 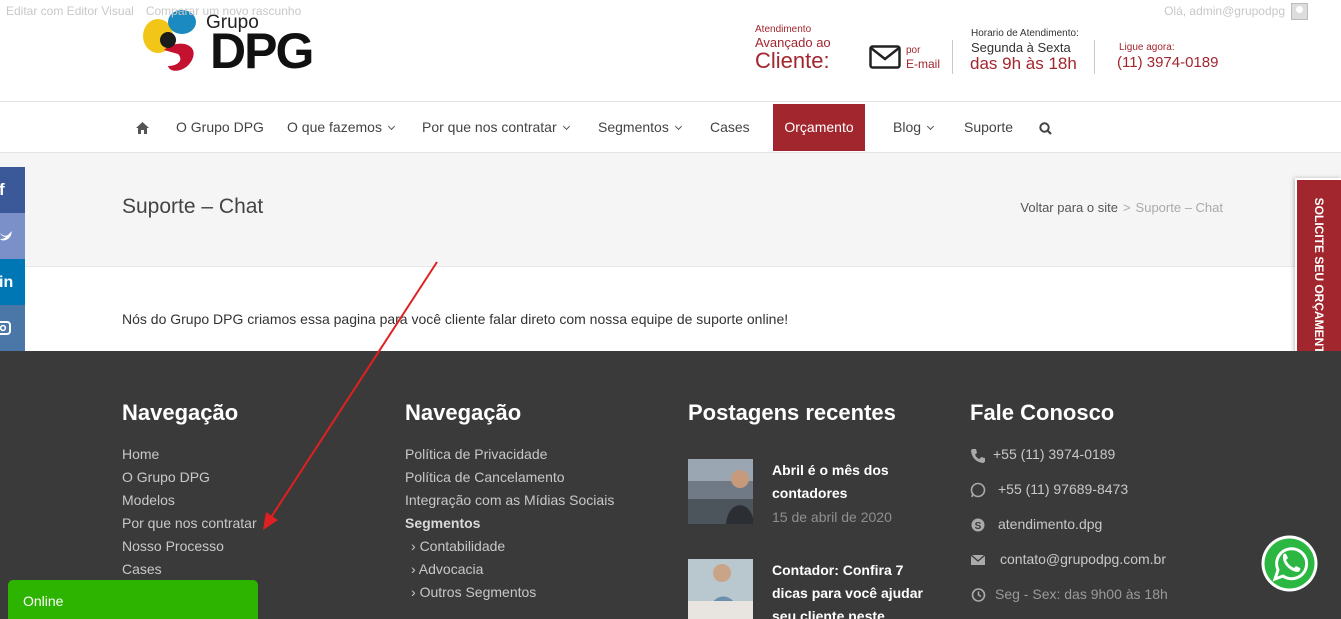 What do you see at coordinates (1081, 594) in the screenshot?
I see `contact-hours: Seg - Sex: das 9h00 às 18h` at bounding box center [1081, 594].